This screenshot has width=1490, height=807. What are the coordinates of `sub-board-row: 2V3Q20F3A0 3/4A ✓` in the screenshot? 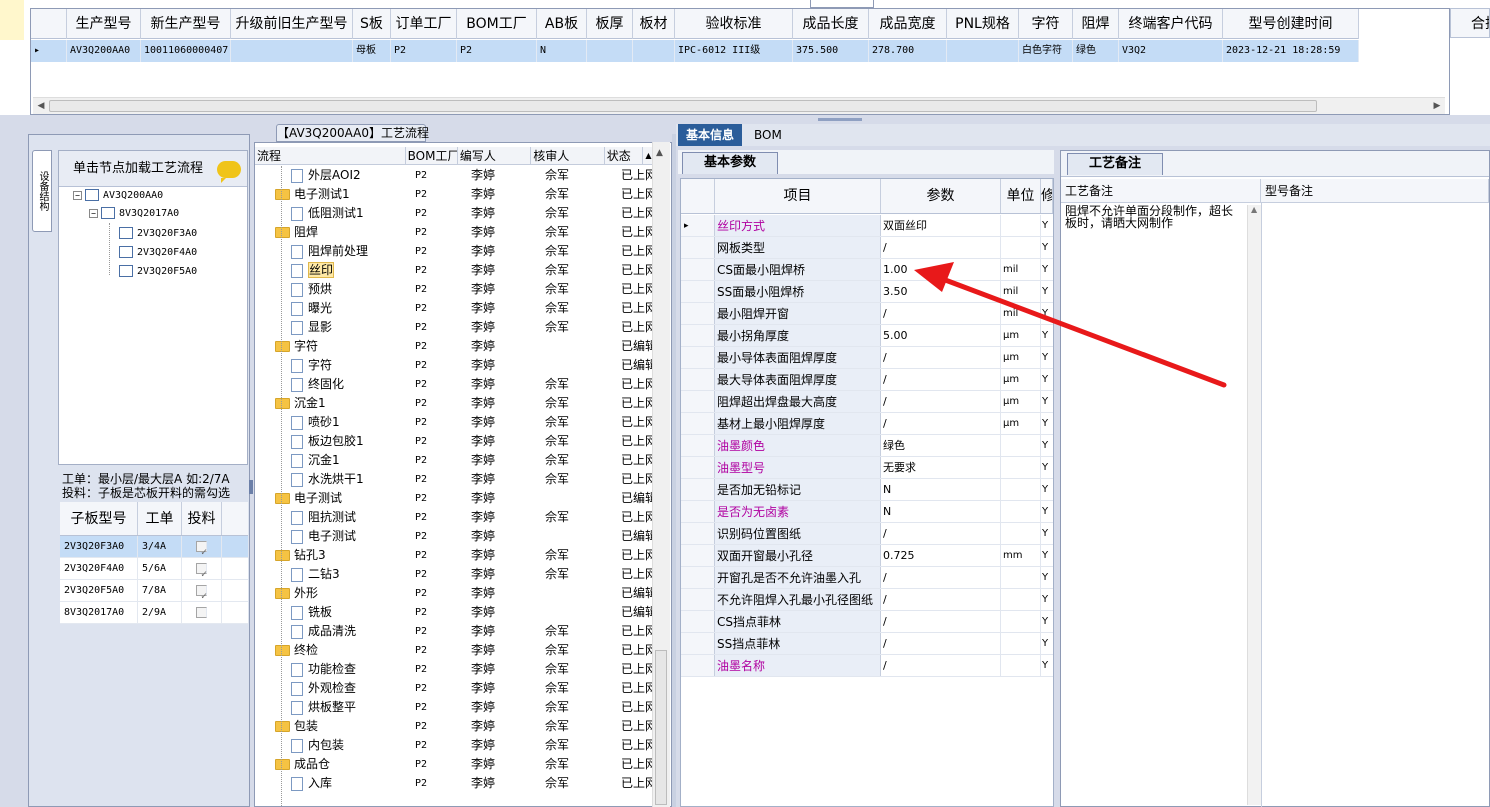 It's located at (154, 547).